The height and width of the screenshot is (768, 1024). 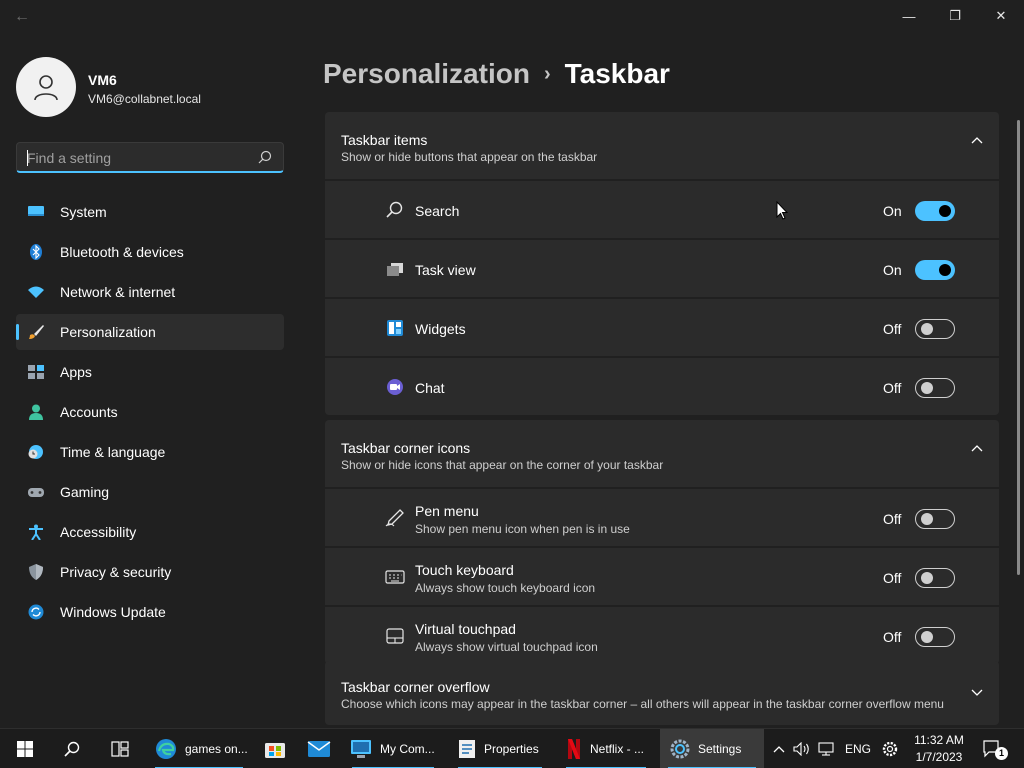 What do you see at coordinates (512, 16) in the screenshot?
I see `title-bar: ← — ❐ ✕` at bounding box center [512, 16].